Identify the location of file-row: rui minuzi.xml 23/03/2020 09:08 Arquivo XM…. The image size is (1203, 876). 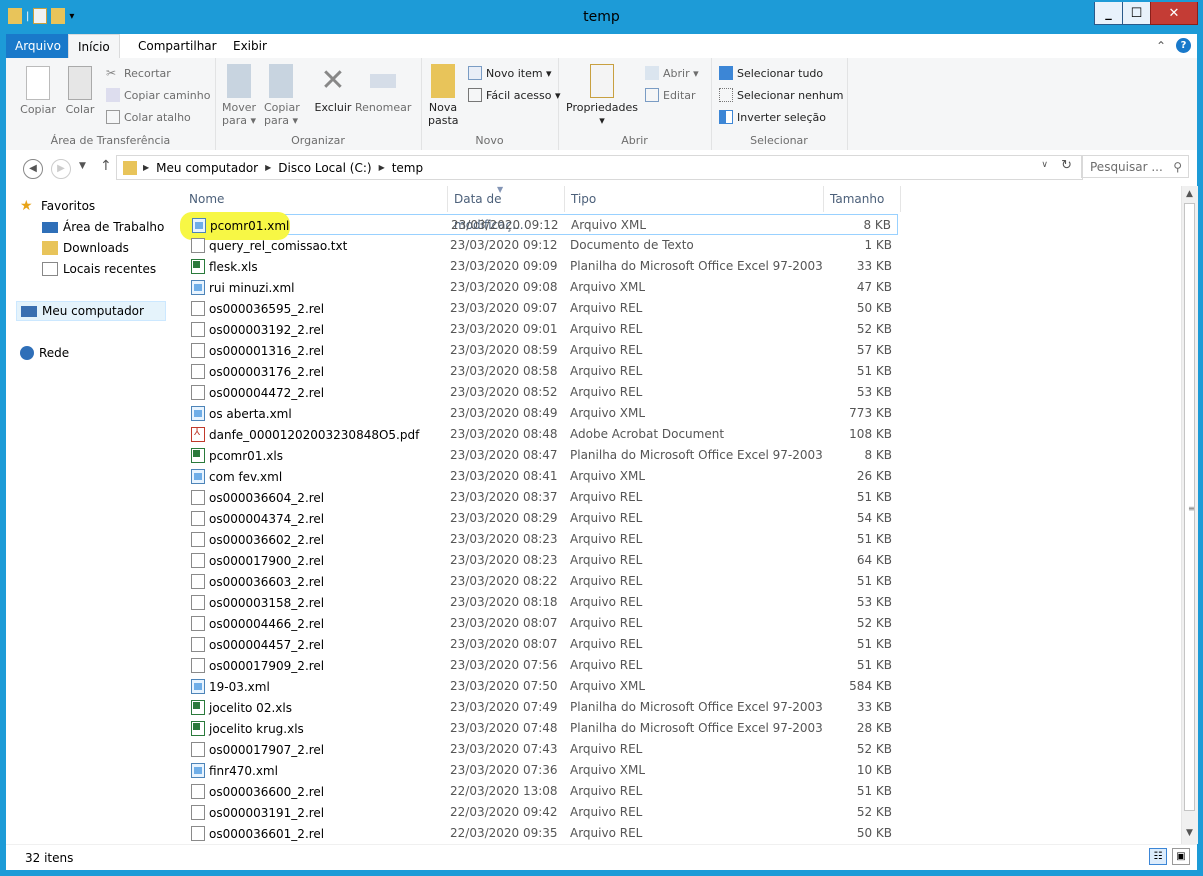
(541, 287).